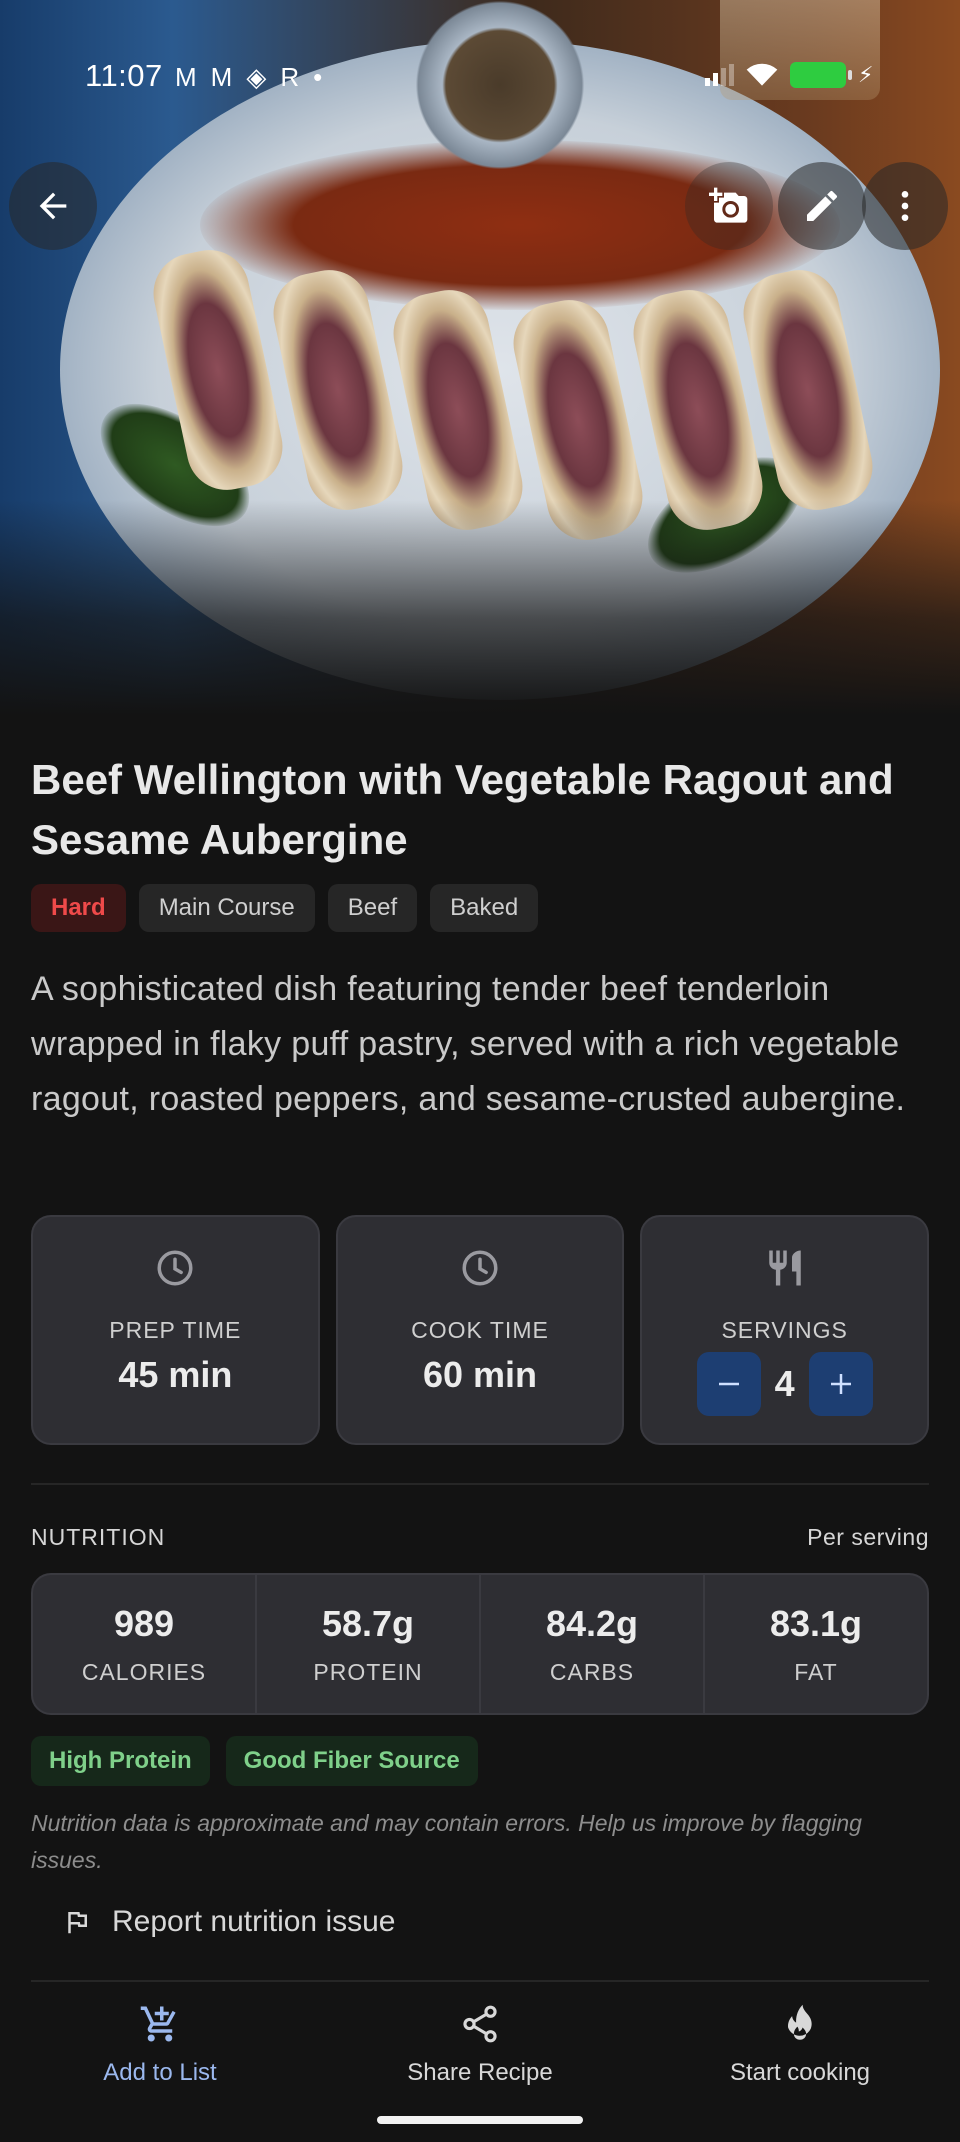 This screenshot has height=2142, width=960. I want to click on app-icon: ◈, so click(256, 77).